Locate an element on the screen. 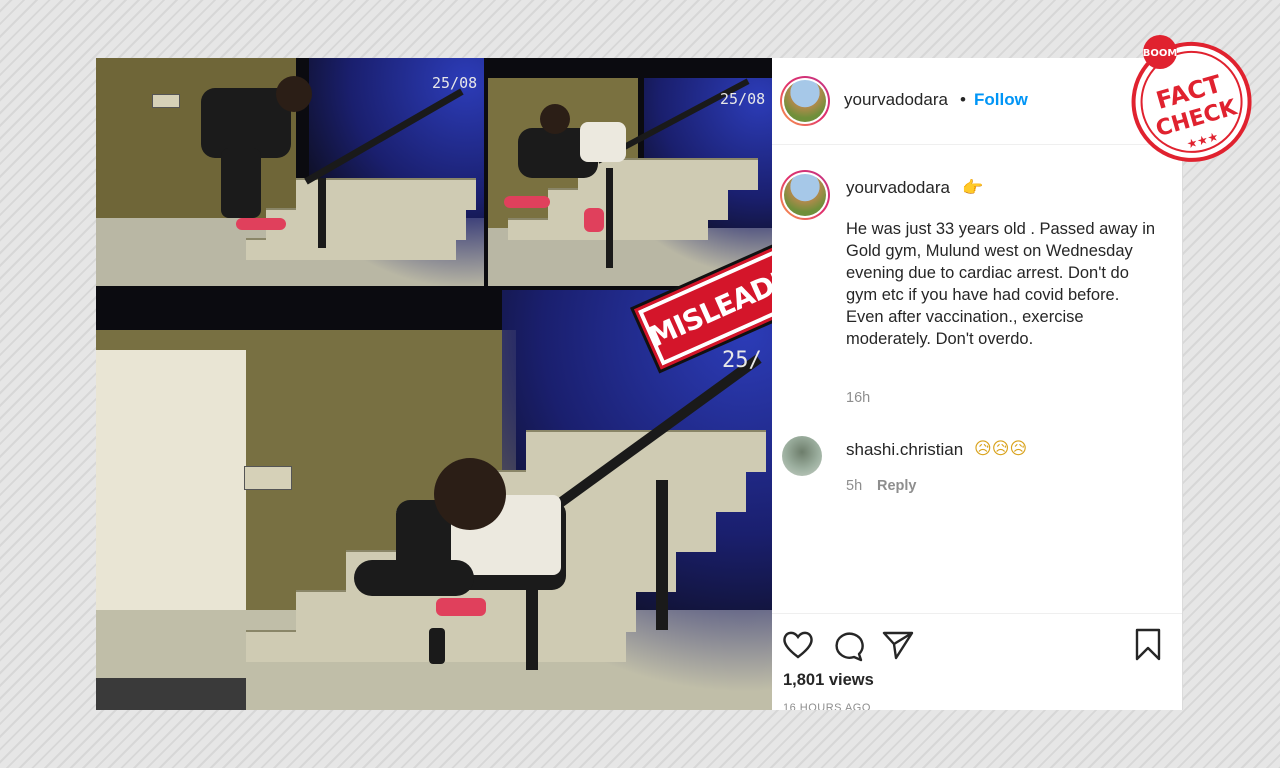 This screenshot has width=1280, height=768. comment-text: 😥😥😥 is located at coordinates (1001, 449).